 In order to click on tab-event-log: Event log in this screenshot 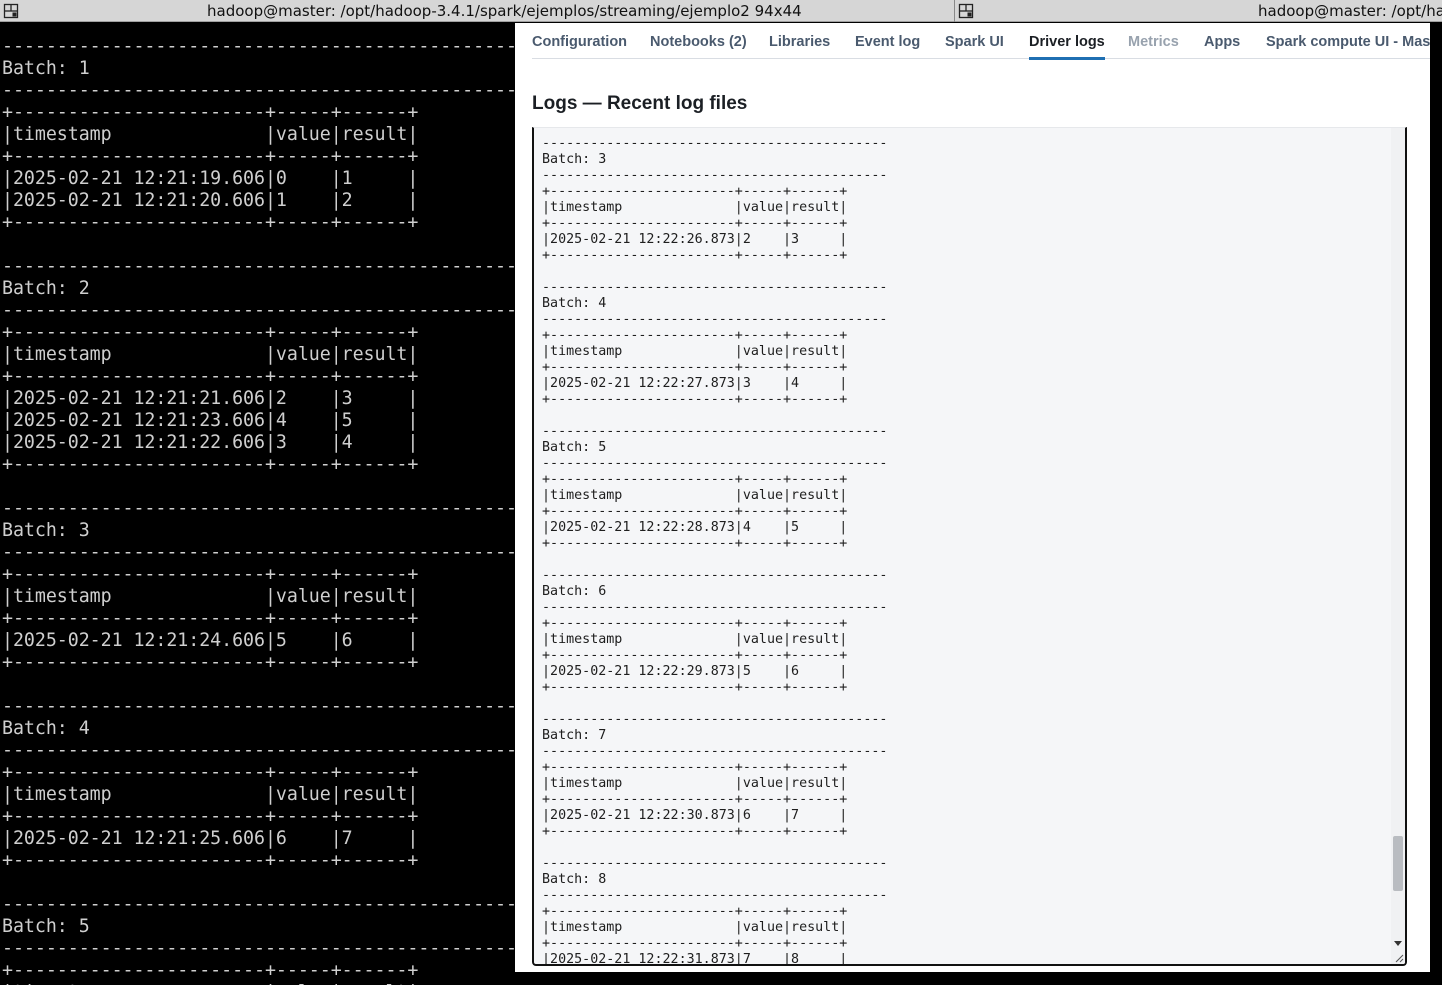, I will do `click(887, 41)`.